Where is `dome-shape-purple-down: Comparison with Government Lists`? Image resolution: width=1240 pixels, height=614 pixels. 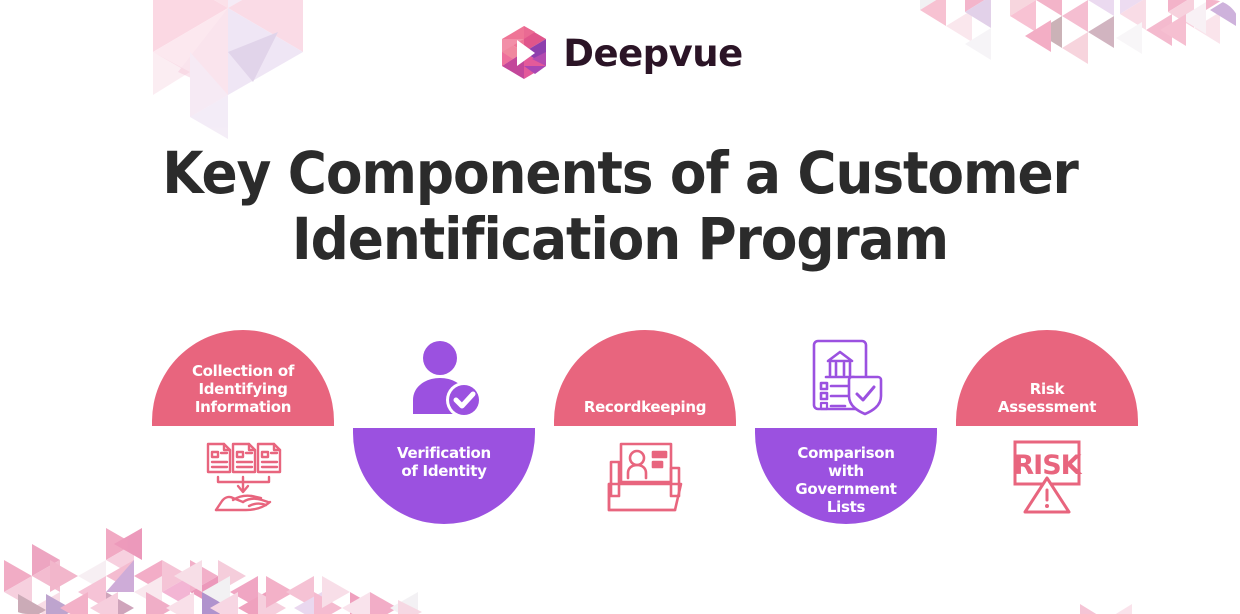 dome-shape-purple-down: Comparison with Government Lists is located at coordinates (846, 476).